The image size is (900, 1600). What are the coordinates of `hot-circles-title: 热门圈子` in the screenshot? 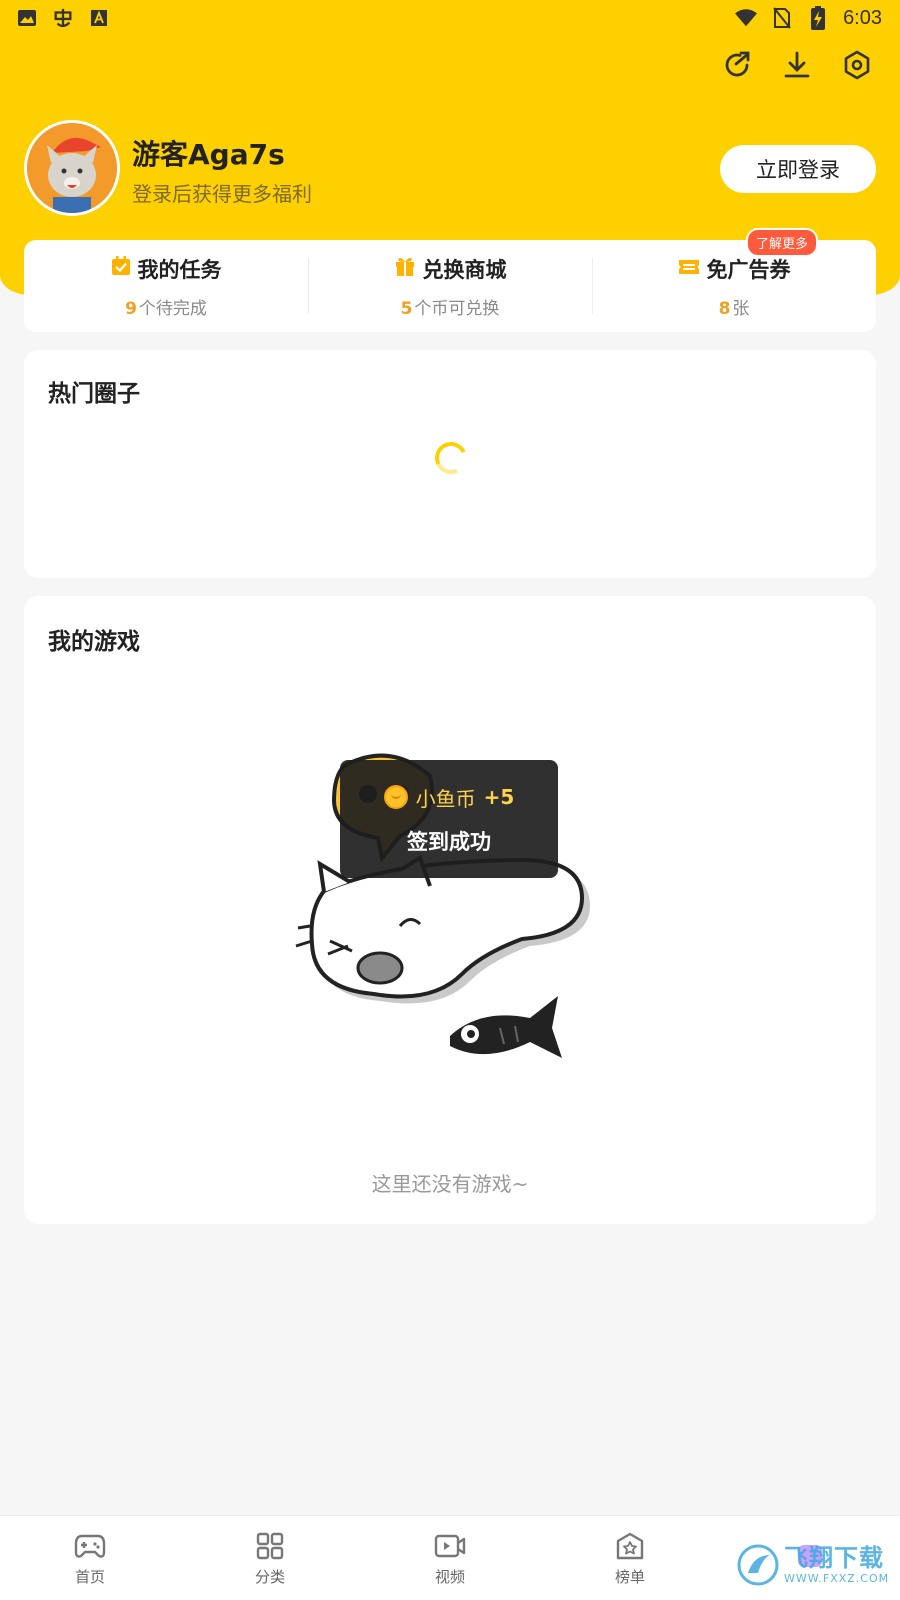 It's located at (94, 394).